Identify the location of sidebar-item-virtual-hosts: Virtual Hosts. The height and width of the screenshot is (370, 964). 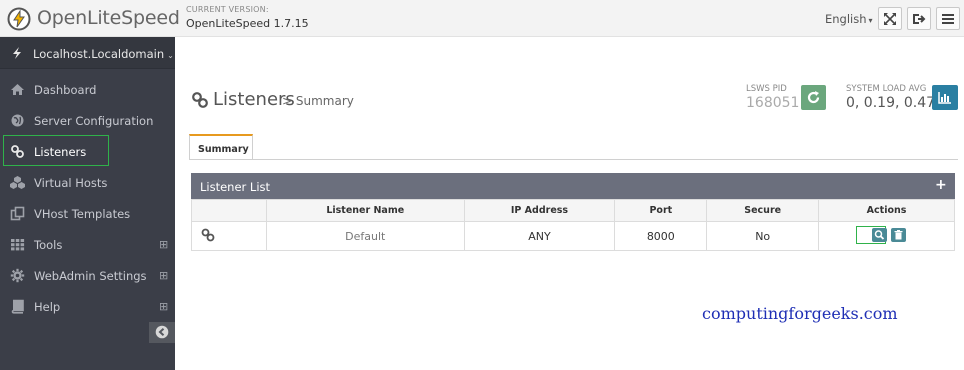
(87, 182).